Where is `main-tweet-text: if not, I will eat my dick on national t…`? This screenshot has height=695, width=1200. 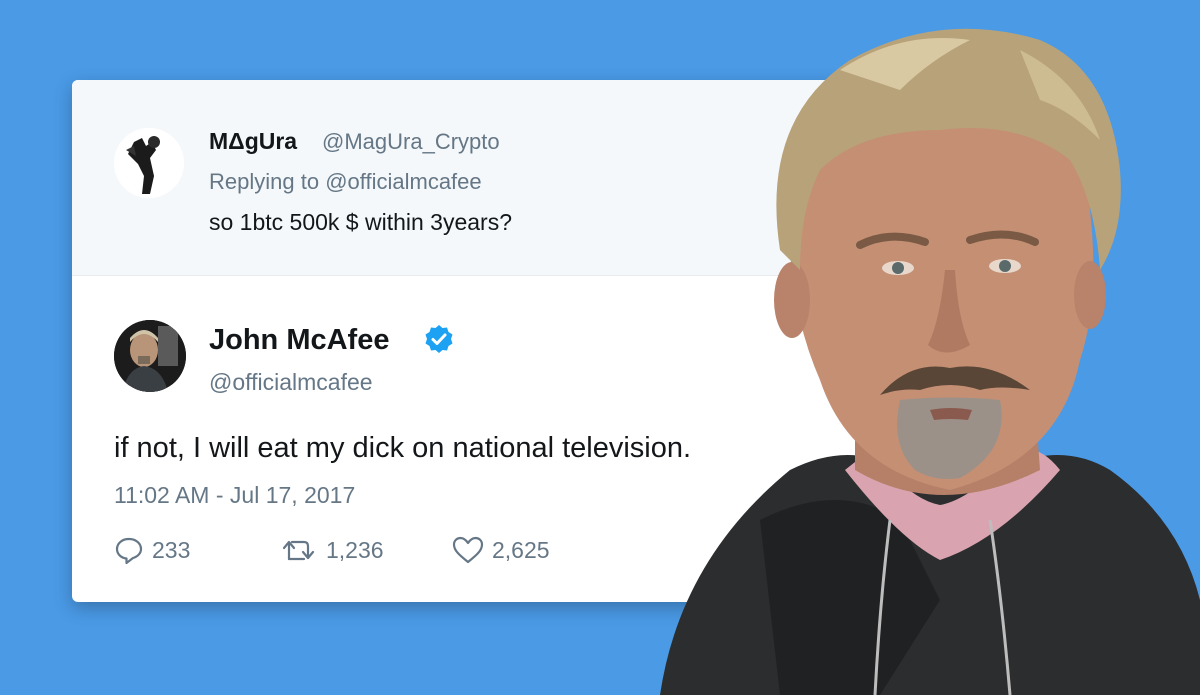
main-tweet-text: if not, I will eat my dick on national t… is located at coordinates (403, 448).